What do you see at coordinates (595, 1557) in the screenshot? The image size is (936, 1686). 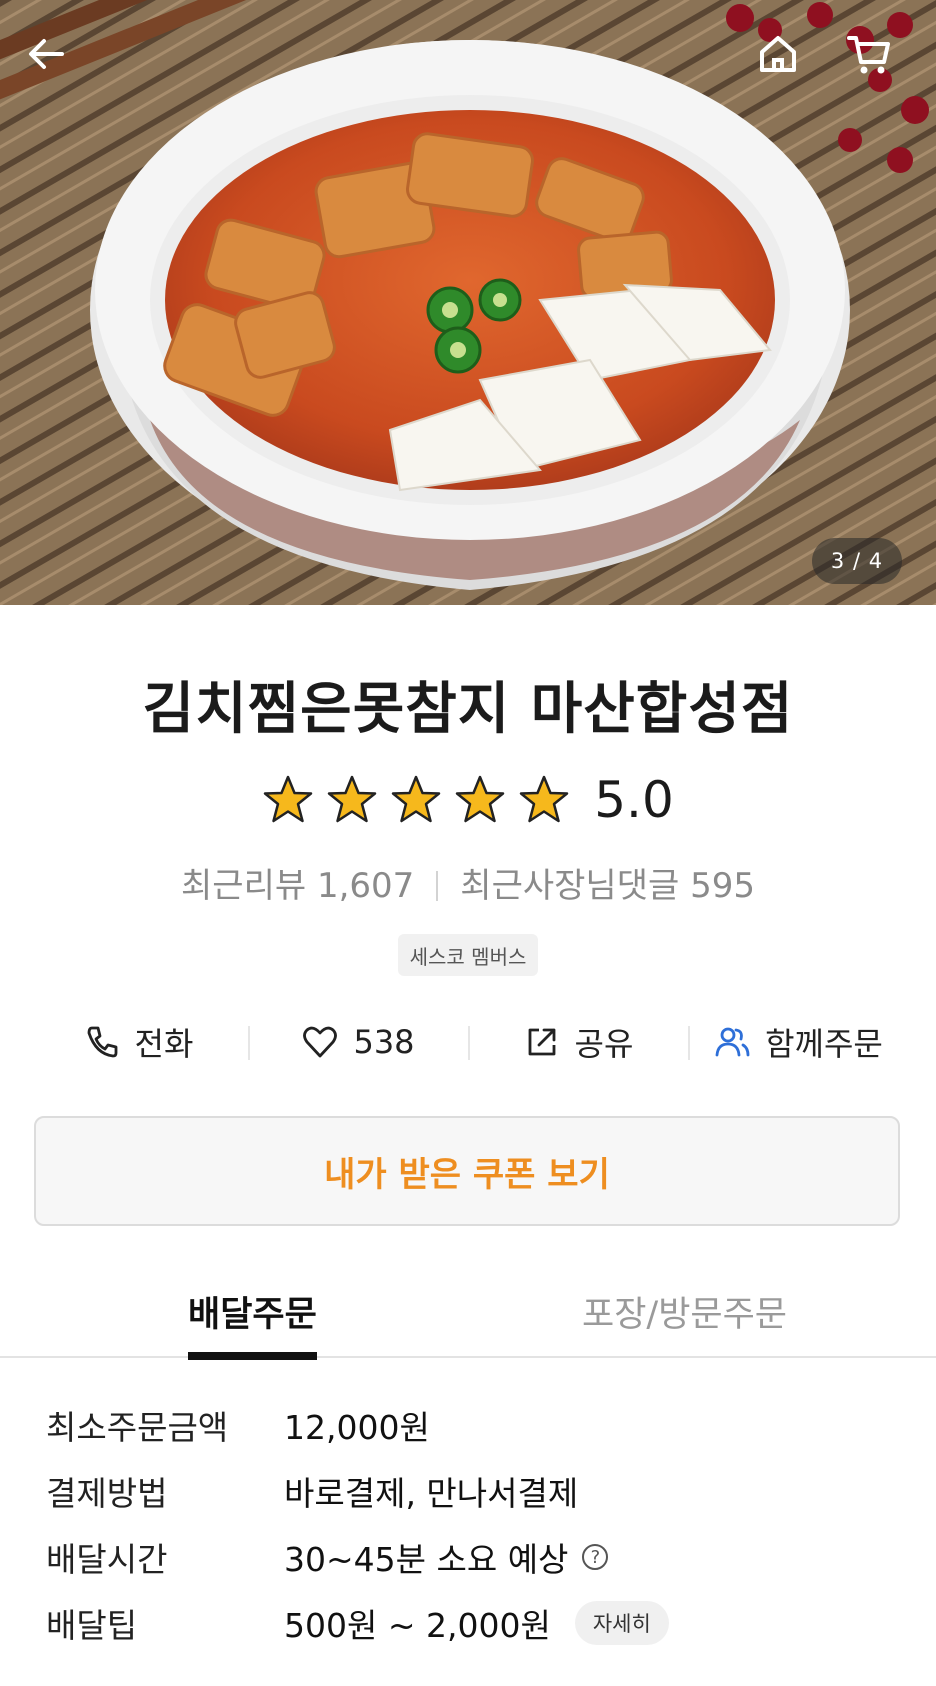 I see `help-icon: ?` at bounding box center [595, 1557].